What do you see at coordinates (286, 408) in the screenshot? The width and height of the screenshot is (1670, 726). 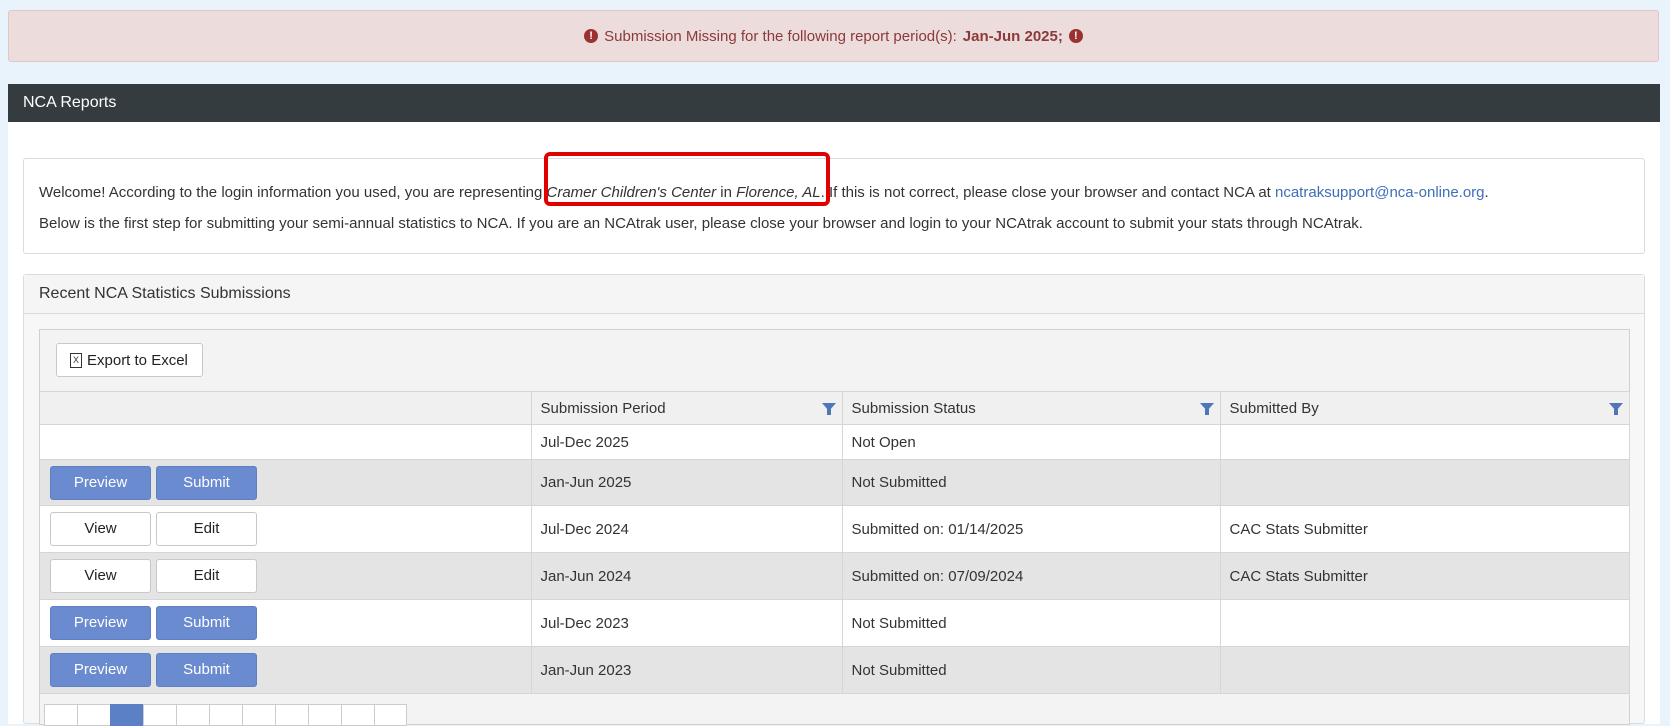 I see `column-header-actions` at bounding box center [286, 408].